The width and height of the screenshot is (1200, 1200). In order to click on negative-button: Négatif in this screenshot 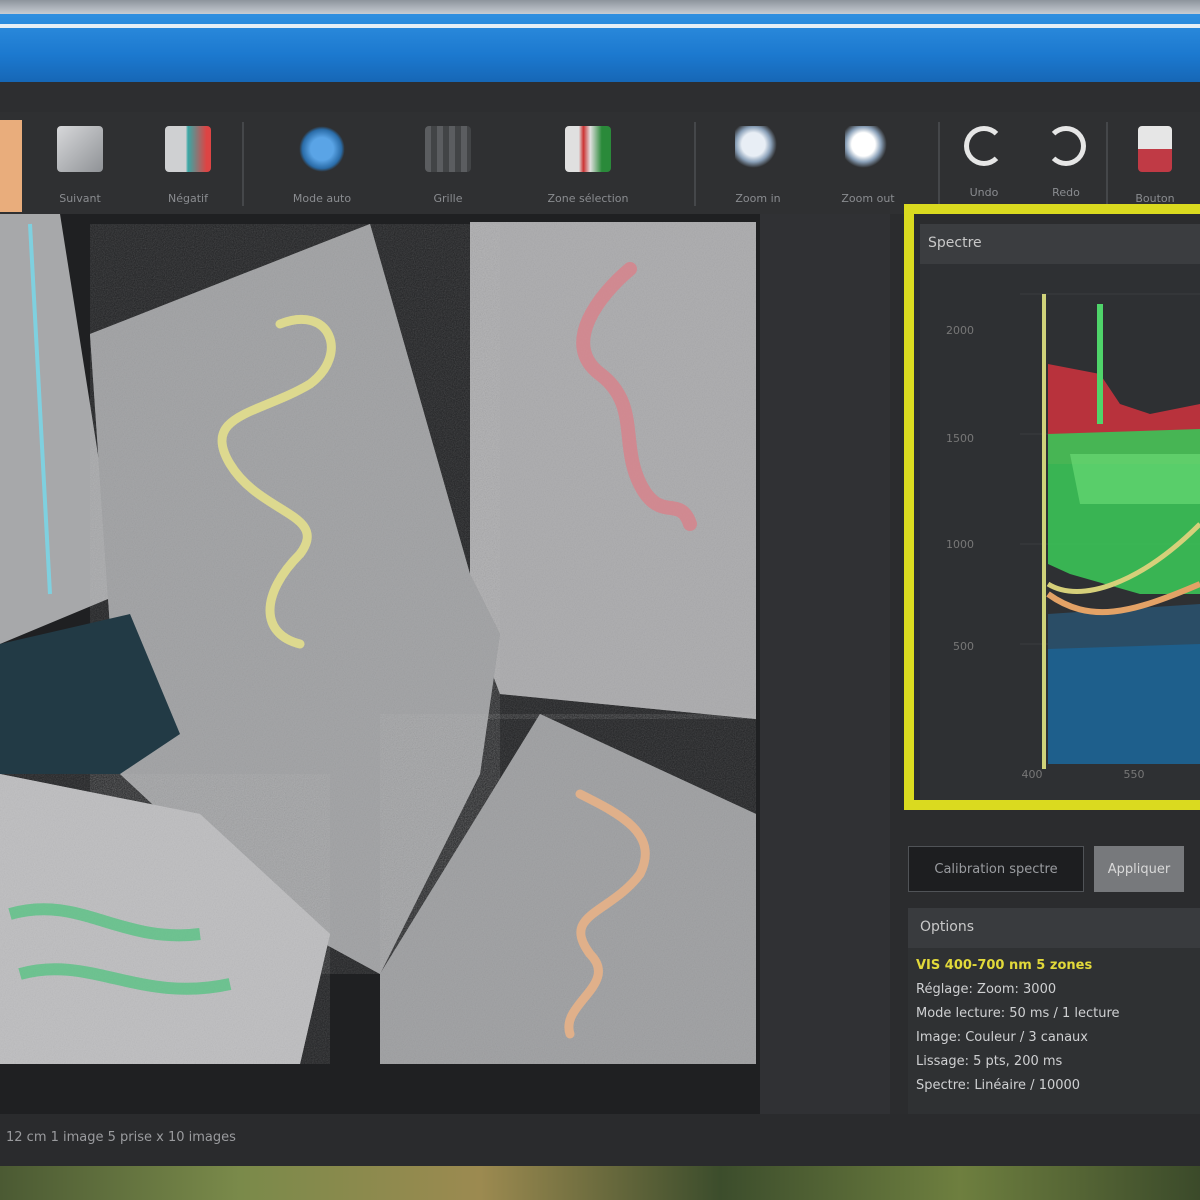, I will do `click(188, 165)`.